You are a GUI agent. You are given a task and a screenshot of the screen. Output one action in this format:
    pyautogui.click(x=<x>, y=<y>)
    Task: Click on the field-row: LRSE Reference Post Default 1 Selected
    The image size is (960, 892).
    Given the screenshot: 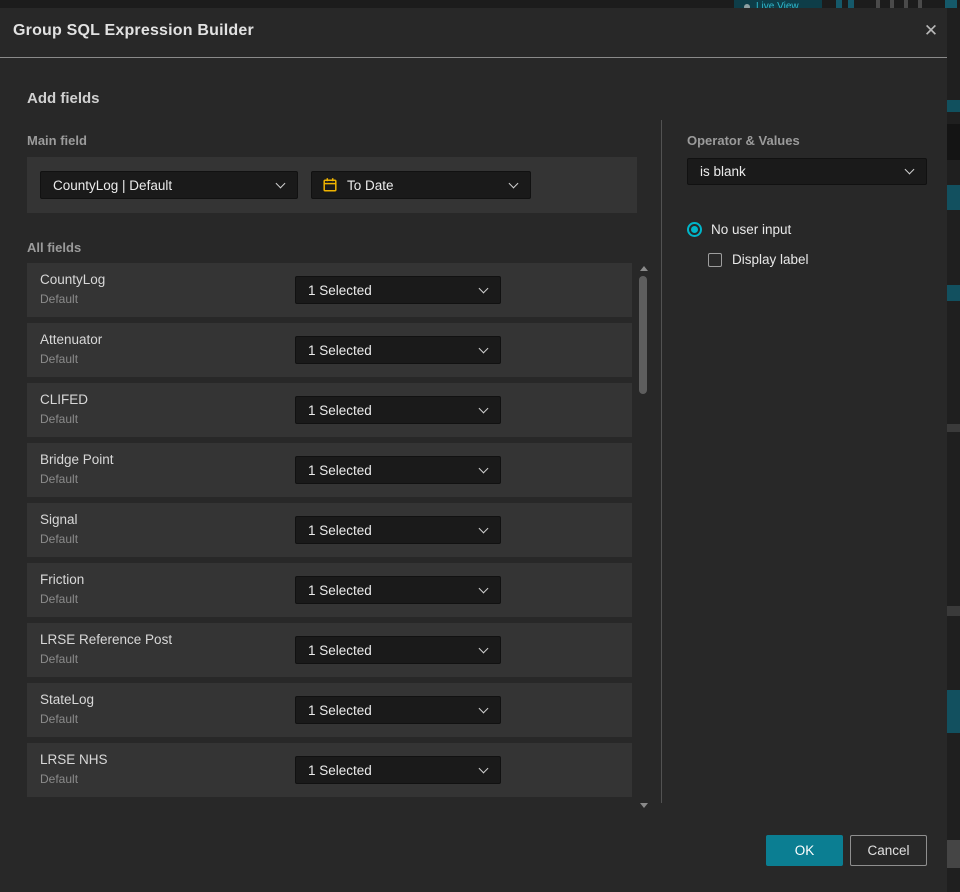 What is the action you would take?
    pyautogui.click(x=329, y=650)
    